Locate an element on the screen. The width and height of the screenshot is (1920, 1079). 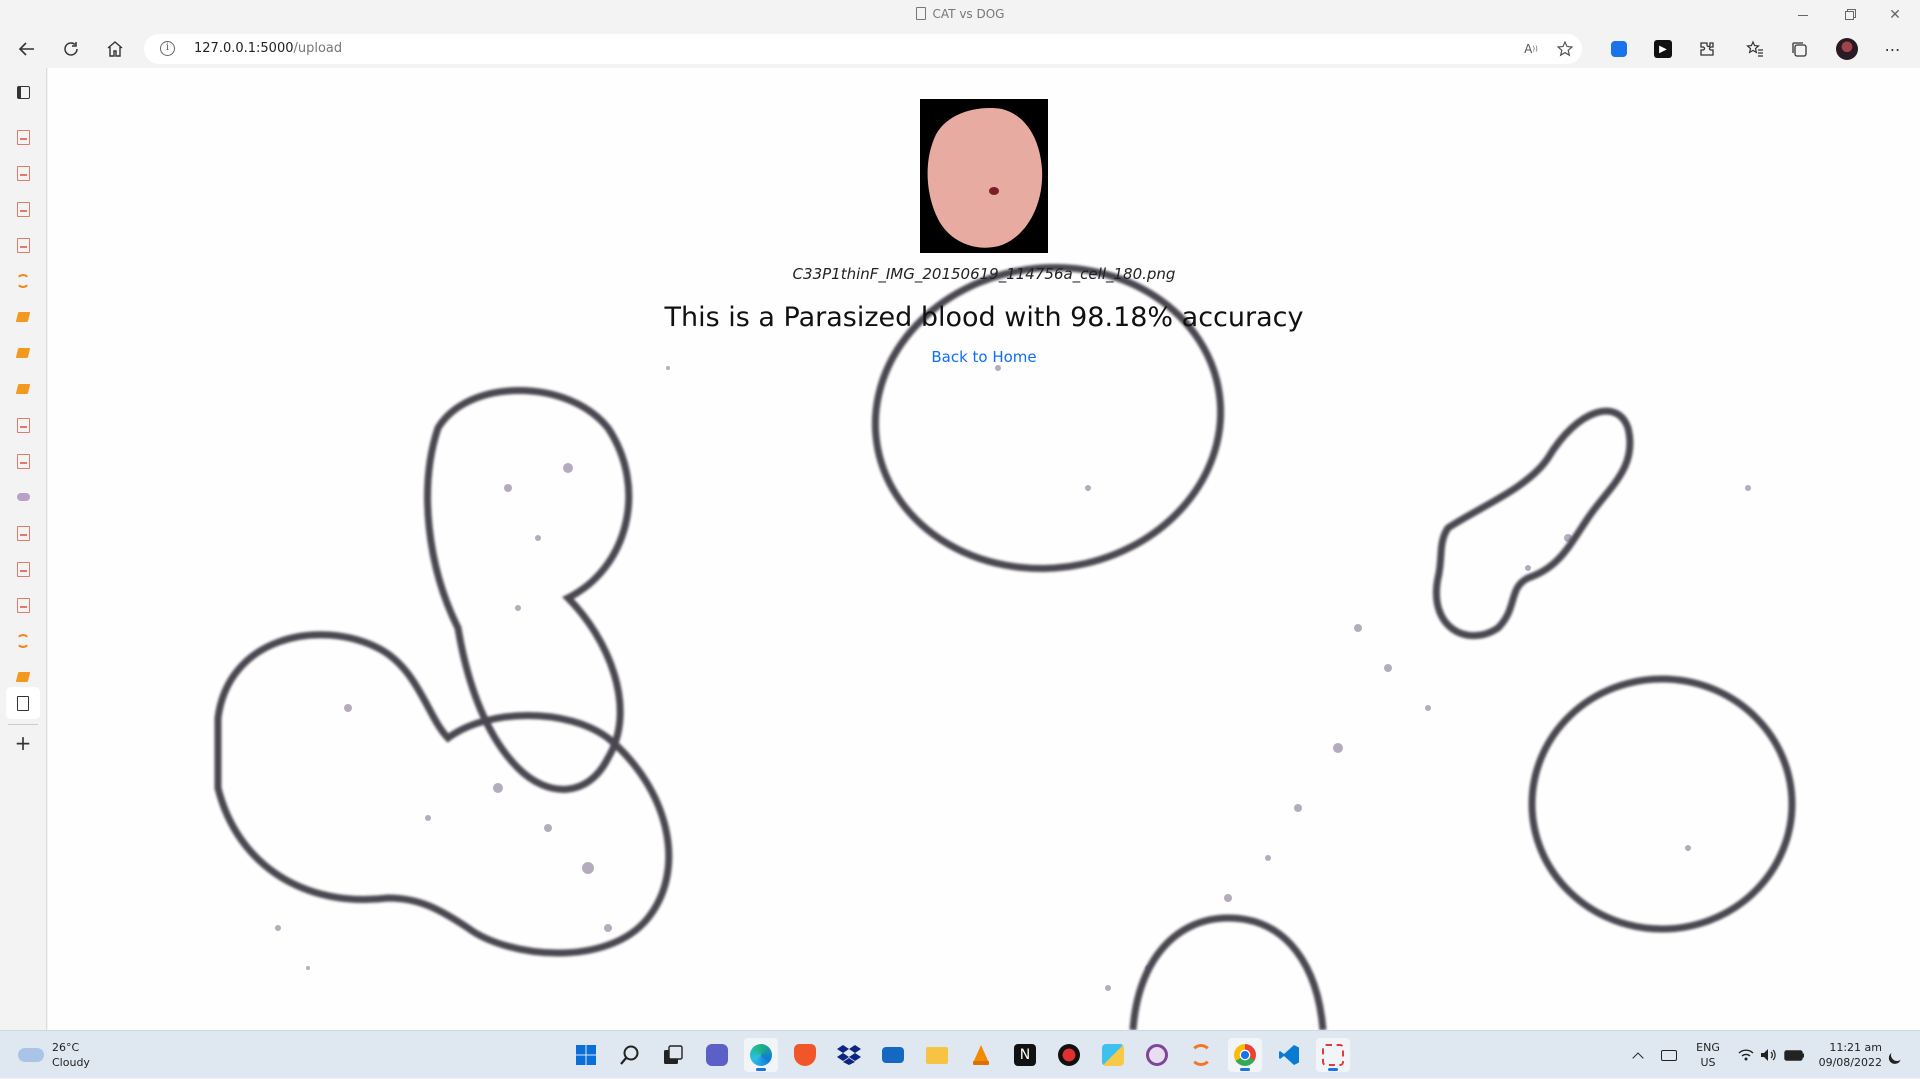
mail-icon is located at coordinates (893, 1055).